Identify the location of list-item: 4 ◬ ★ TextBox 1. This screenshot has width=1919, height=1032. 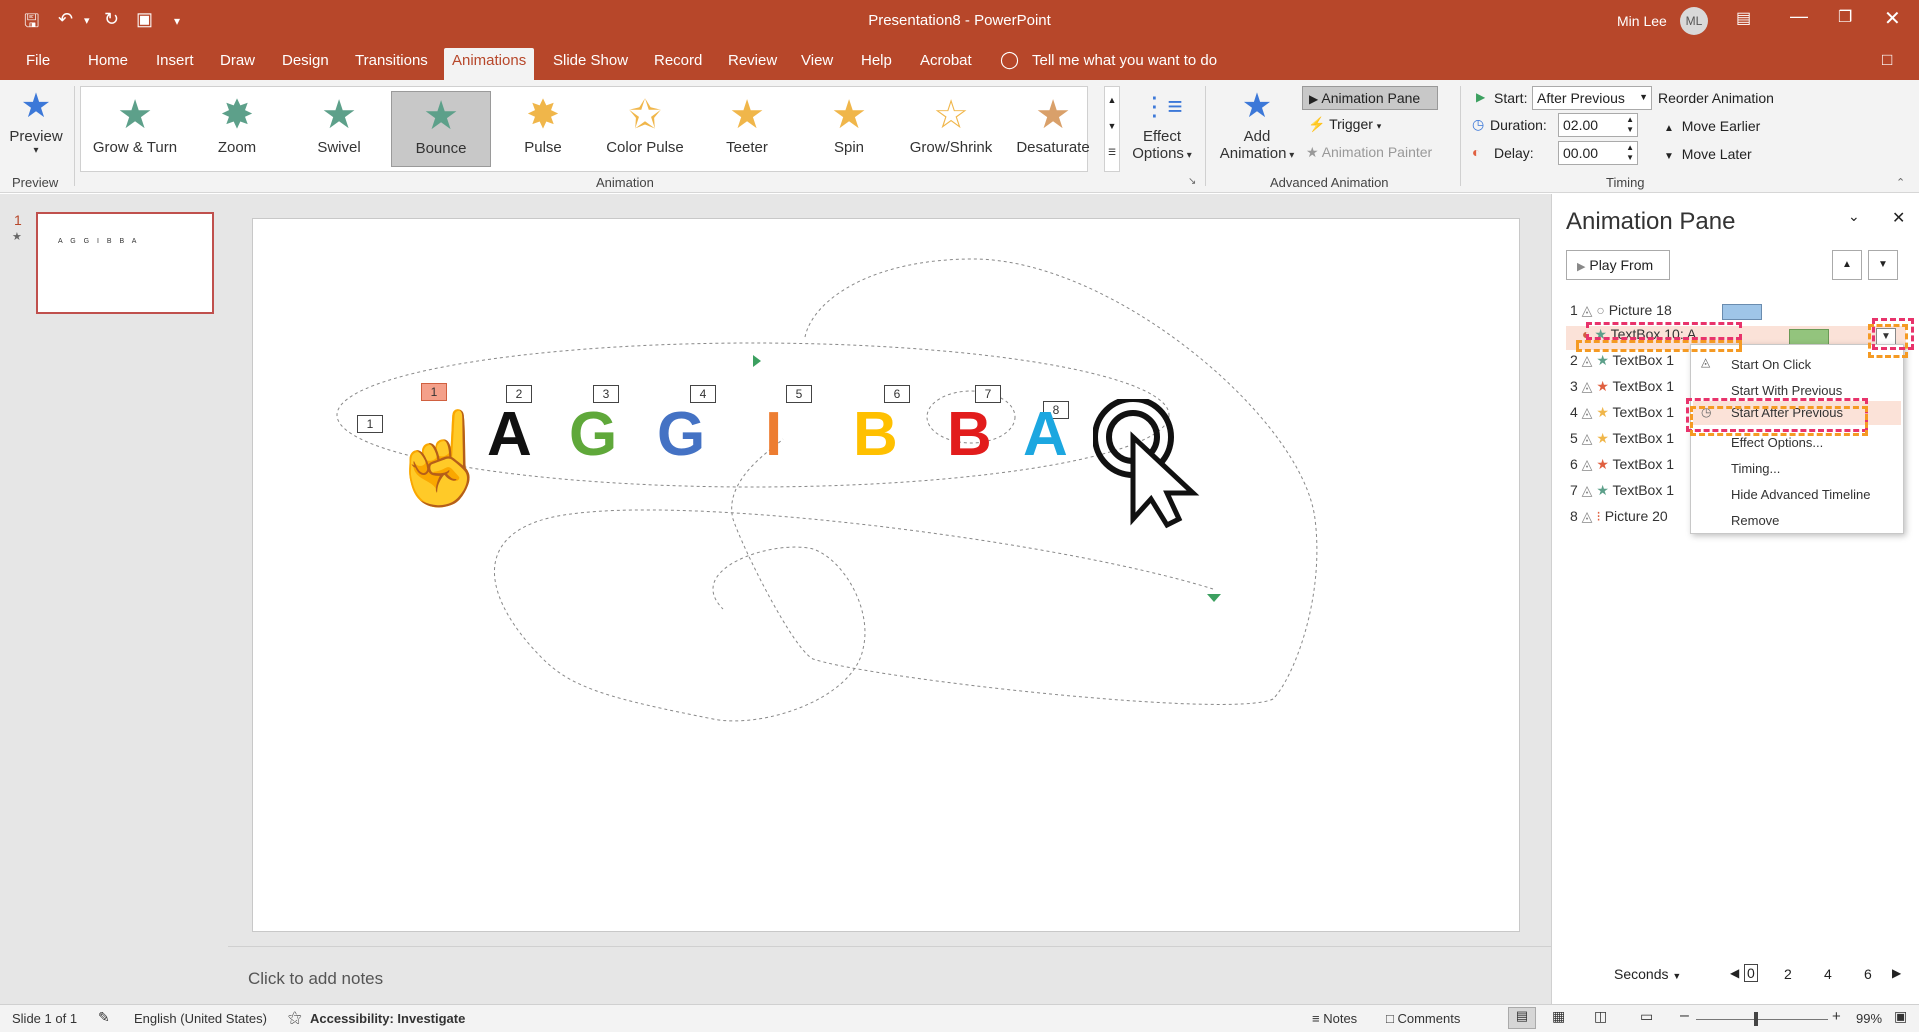
(1622, 416).